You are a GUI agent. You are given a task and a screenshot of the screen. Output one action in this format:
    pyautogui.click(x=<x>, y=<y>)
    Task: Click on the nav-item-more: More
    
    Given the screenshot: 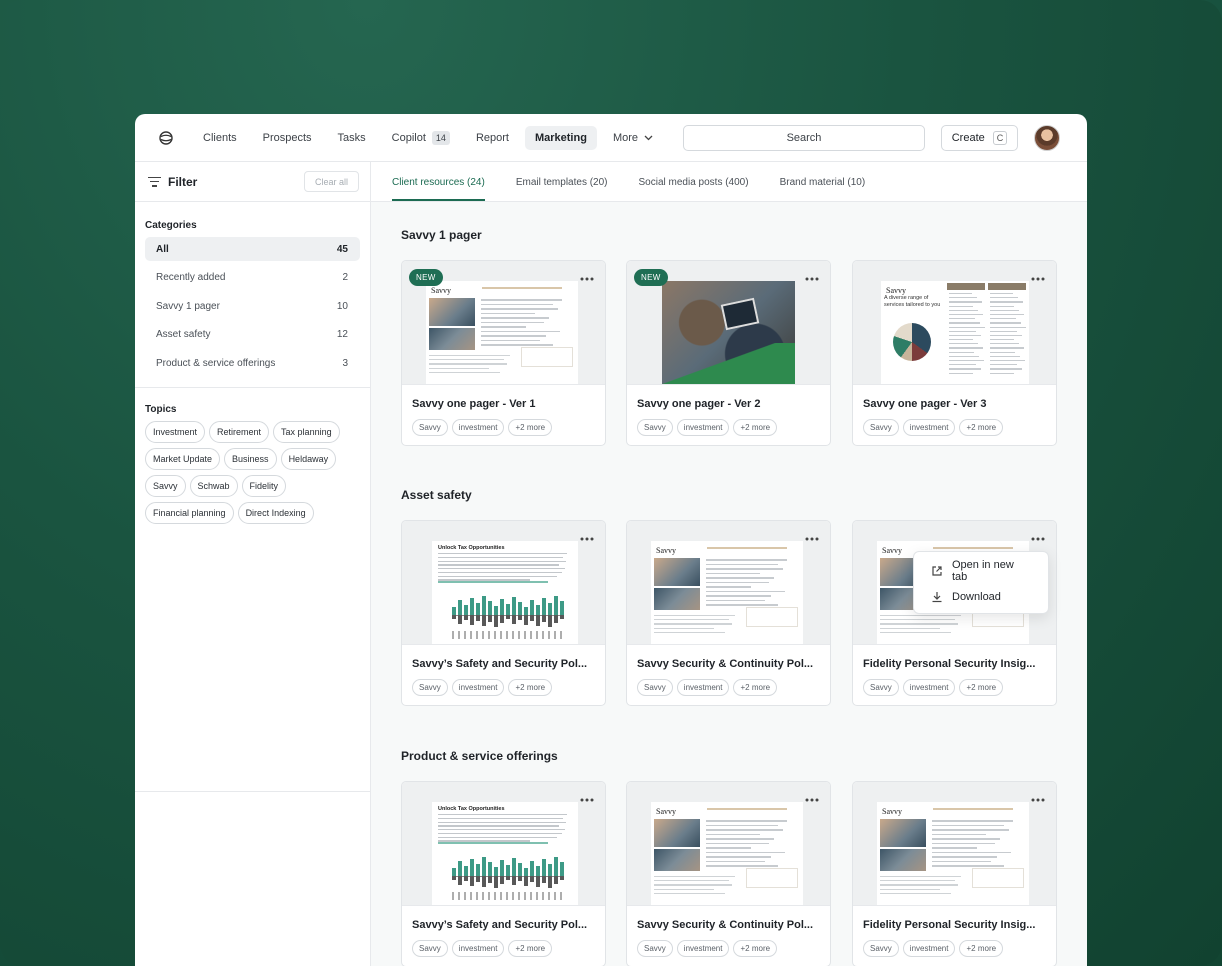 What is the action you would take?
    pyautogui.click(x=633, y=138)
    